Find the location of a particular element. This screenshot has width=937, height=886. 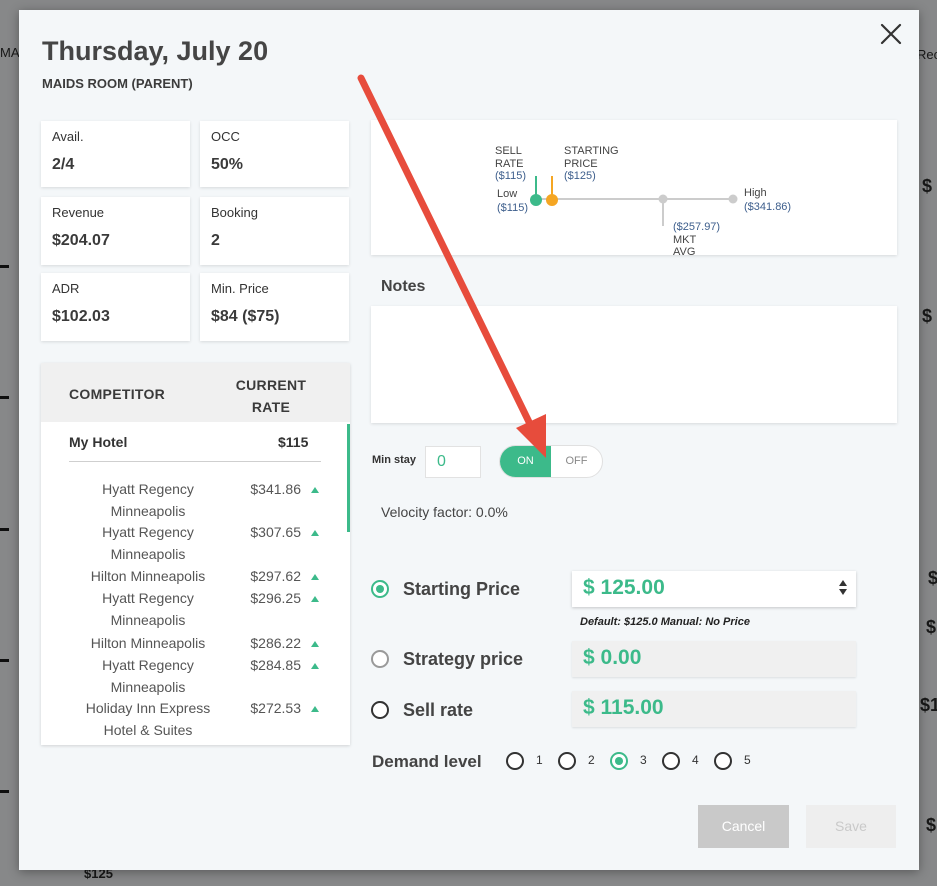

save-button: Save is located at coordinates (851, 826).